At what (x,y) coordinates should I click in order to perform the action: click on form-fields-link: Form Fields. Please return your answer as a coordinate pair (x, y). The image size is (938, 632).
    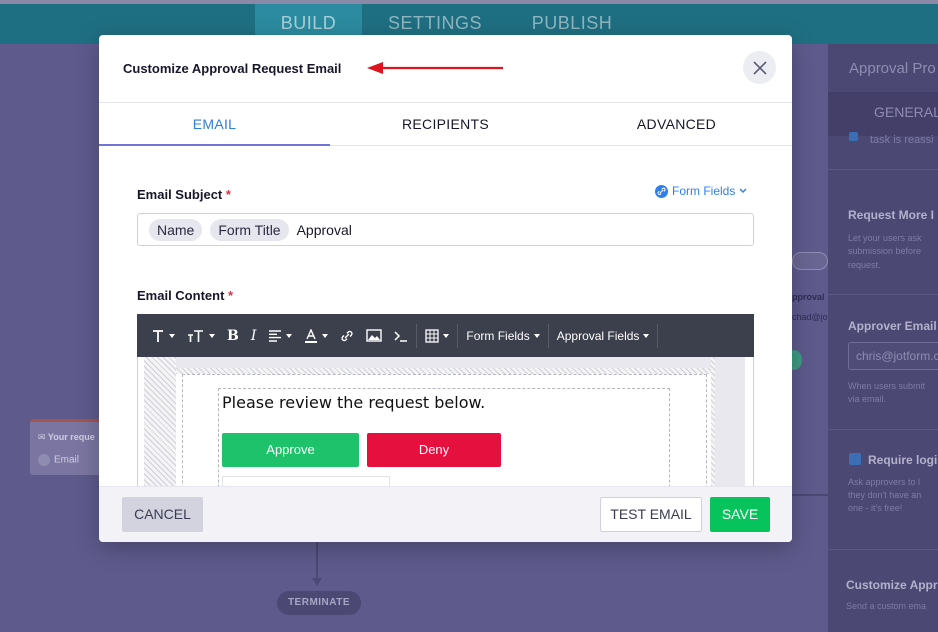
    Looking at the image, I should click on (701, 191).